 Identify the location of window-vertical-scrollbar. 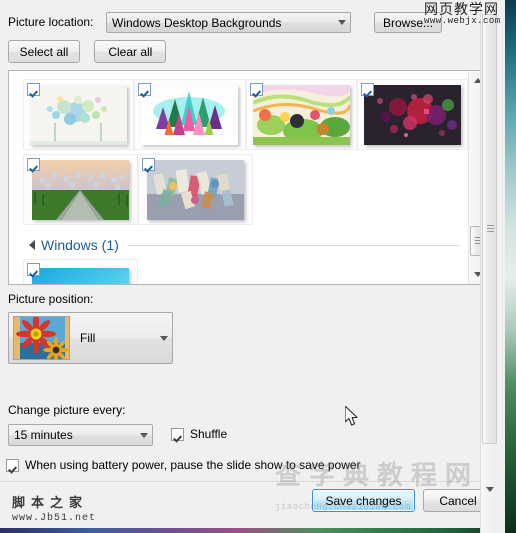
(488, 266).